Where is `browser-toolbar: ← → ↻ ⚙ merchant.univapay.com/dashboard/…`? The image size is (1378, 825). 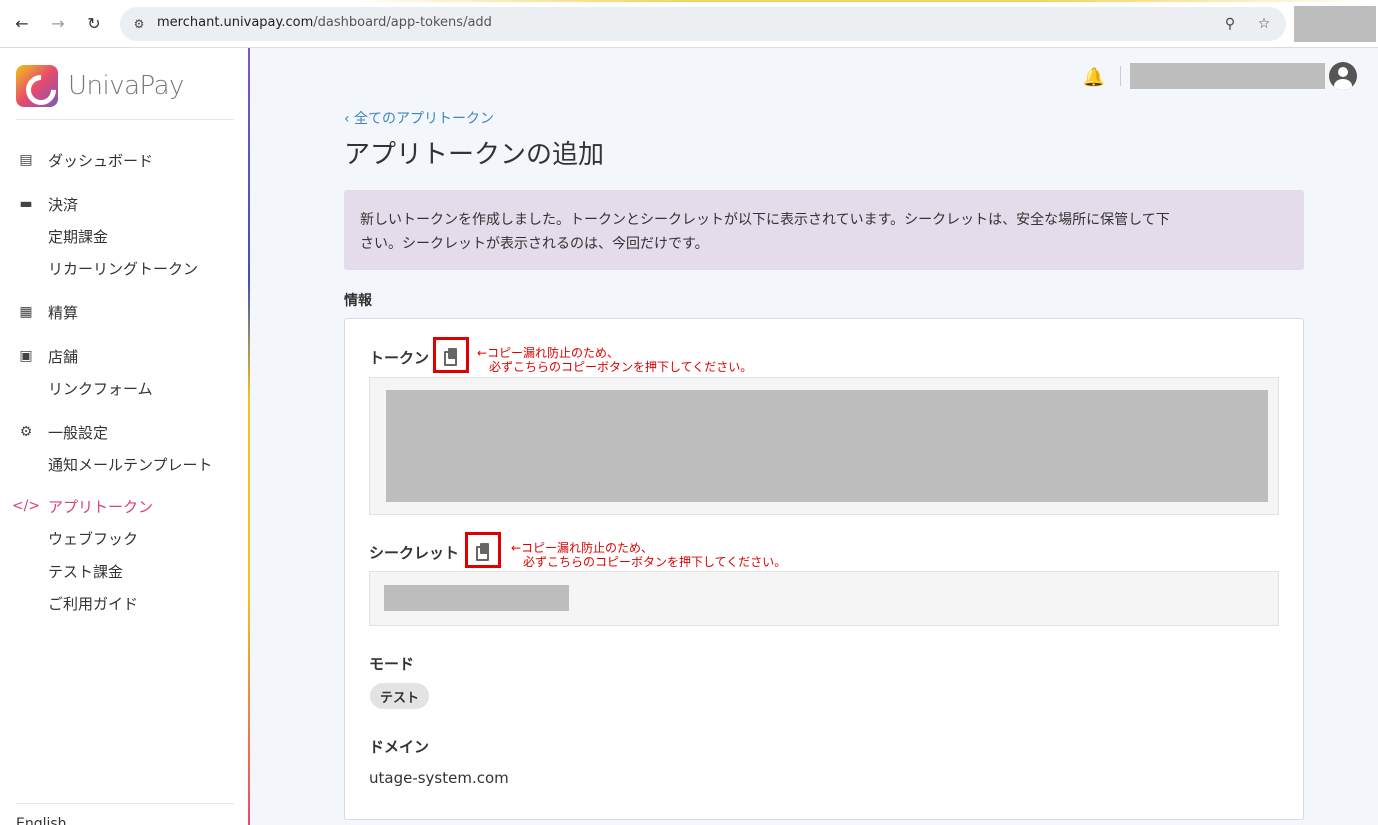
browser-toolbar: ← → ↻ ⚙ merchant.univapay.com/dashboard/… is located at coordinates (689, 24).